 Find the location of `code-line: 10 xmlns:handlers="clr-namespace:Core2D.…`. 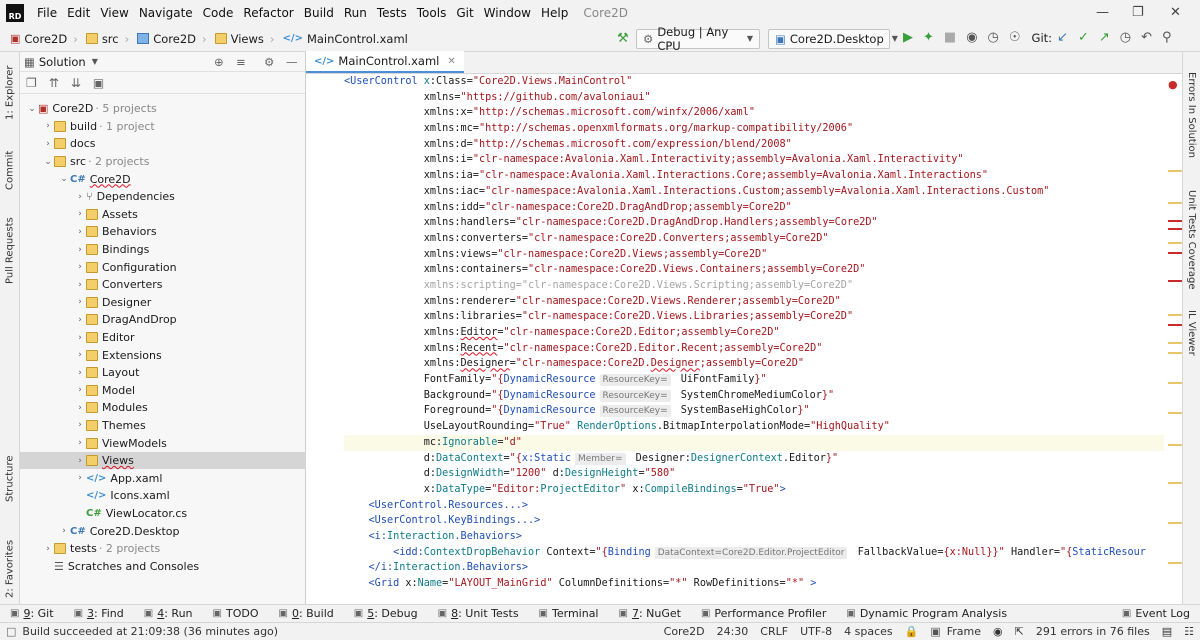

code-line: 10 xmlns:handlers="clr-namespace:Core2D.… is located at coordinates (754, 223).